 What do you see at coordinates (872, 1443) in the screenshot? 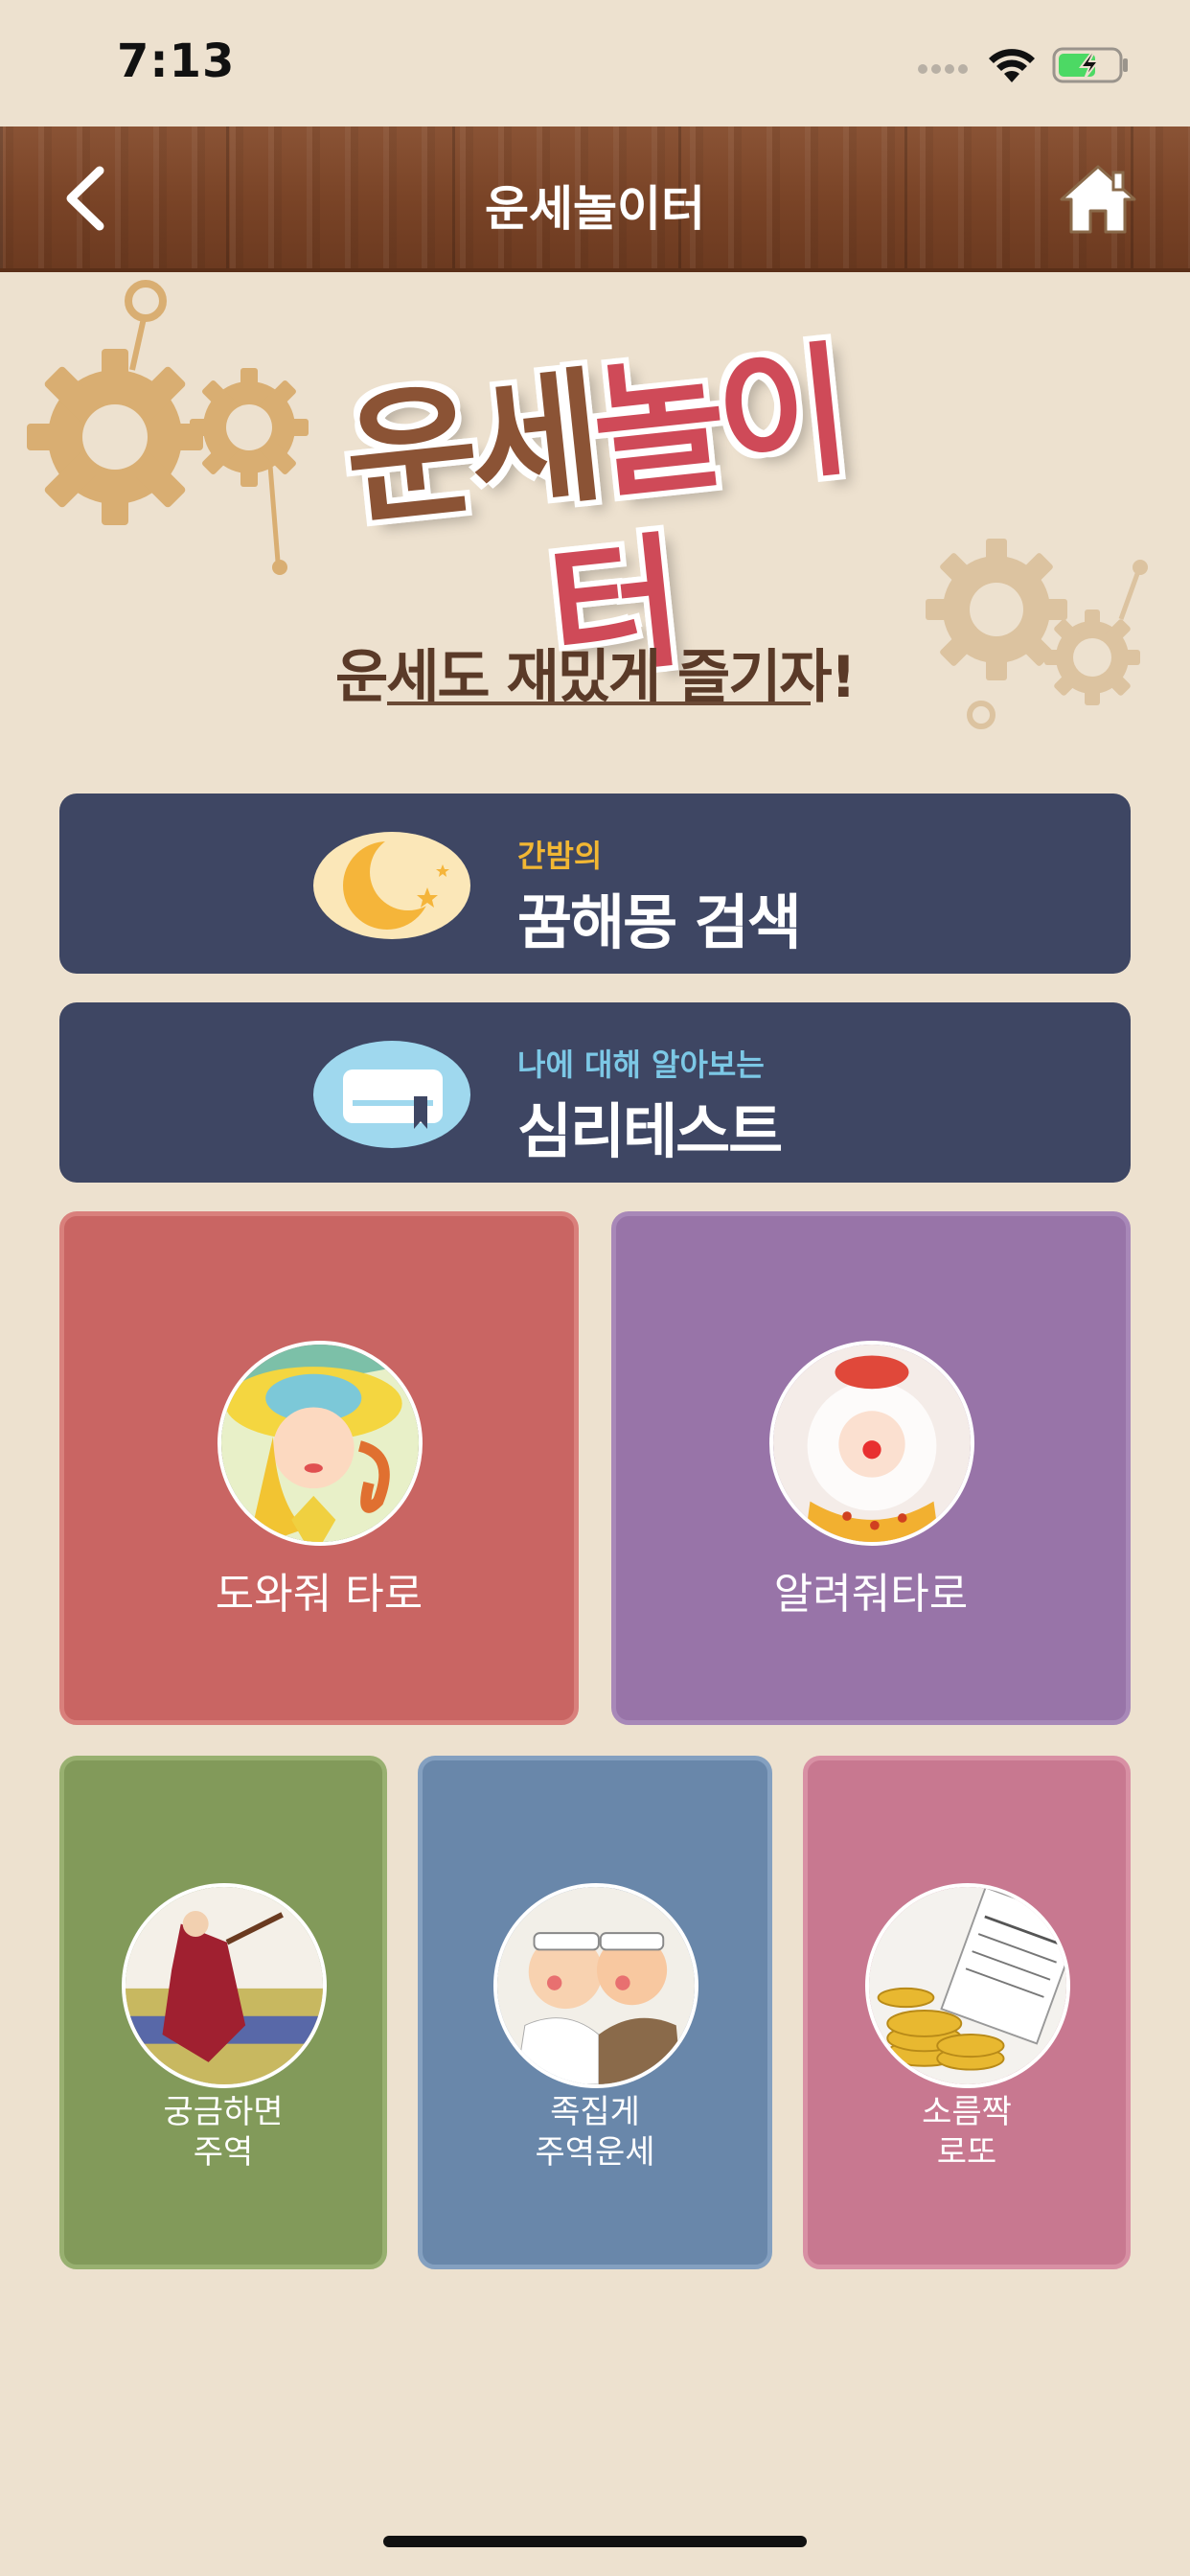
I see `clown-avatar-icon` at bounding box center [872, 1443].